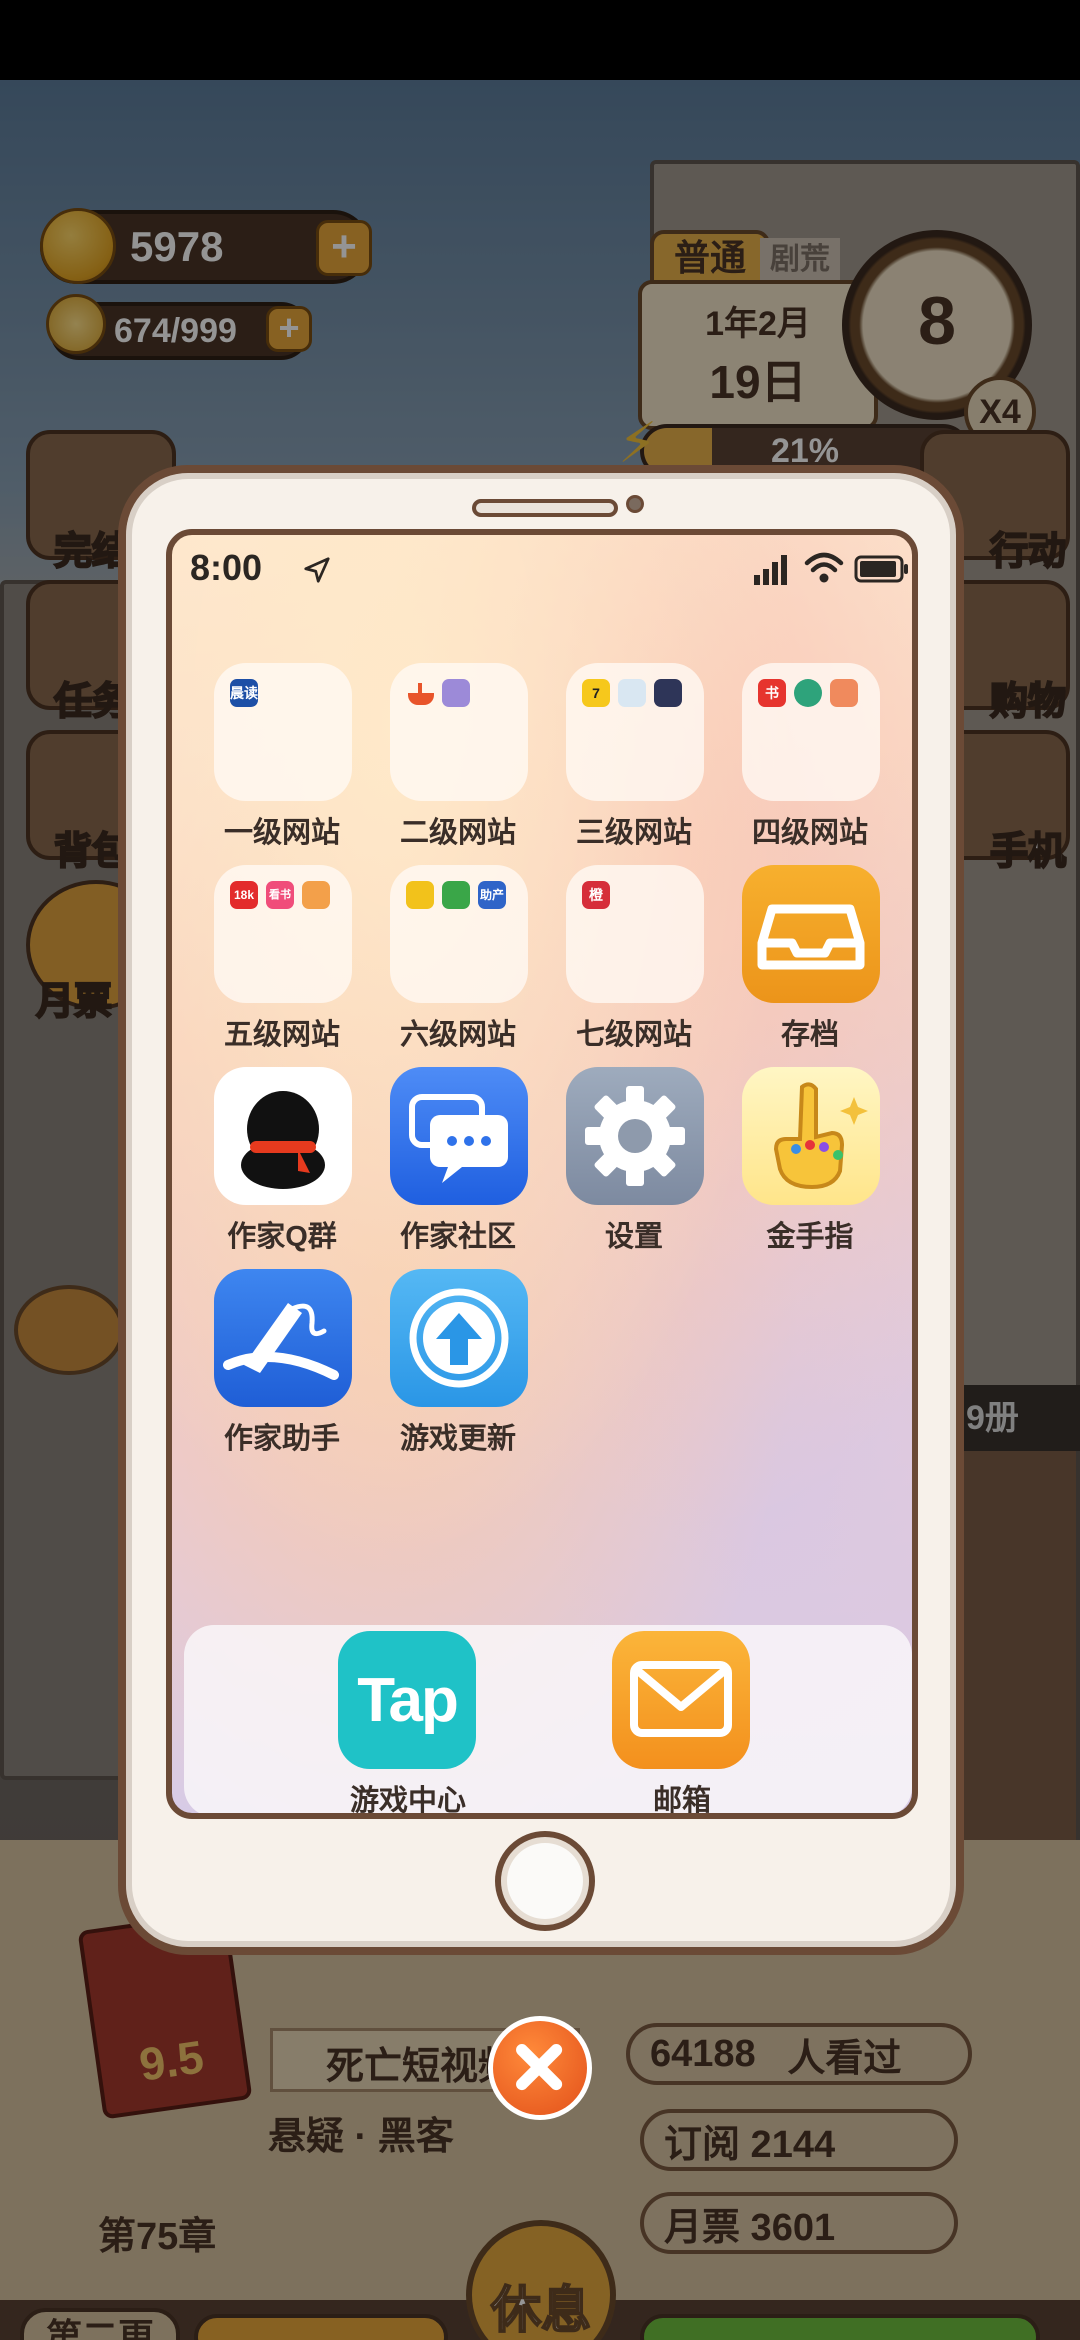 This screenshot has width=1080, height=2340. I want to click on phone-speaker, so click(545, 508).